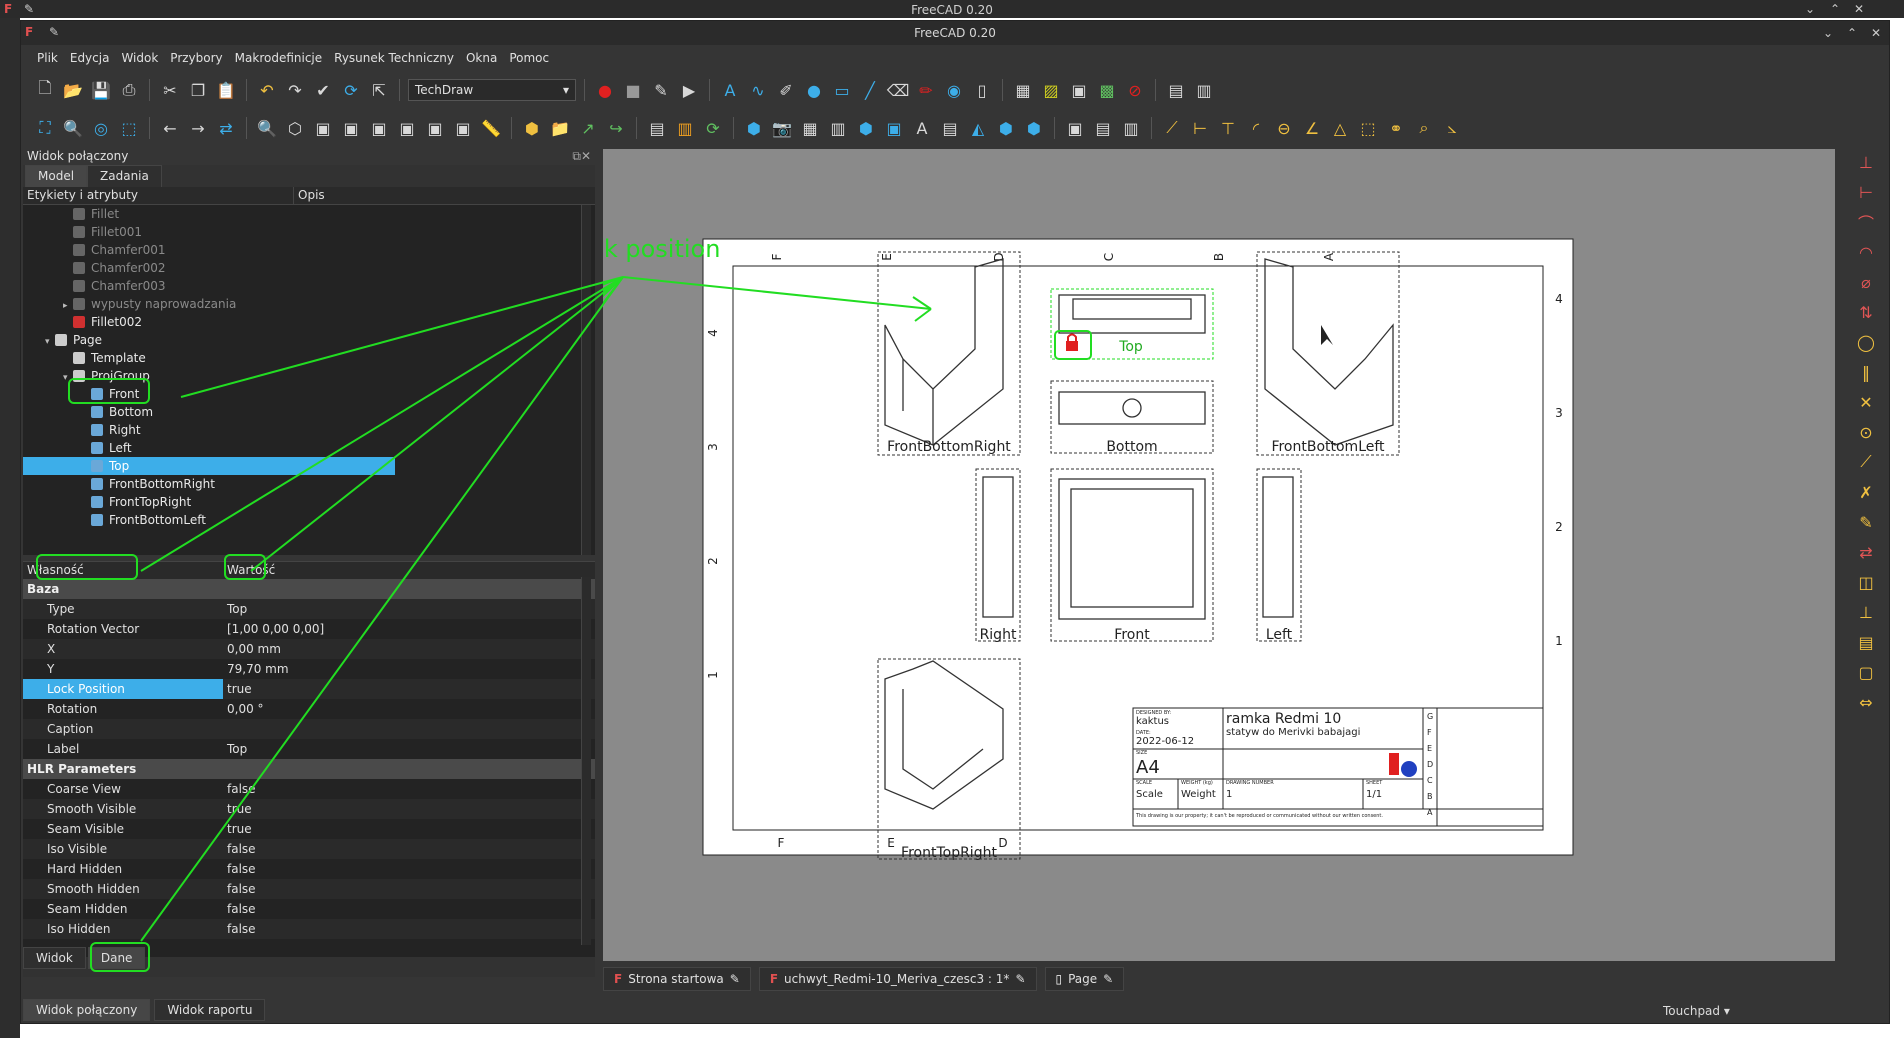 This screenshot has height=1038, width=1904. I want to click on tree-item-right: Right, so click(309, 430).